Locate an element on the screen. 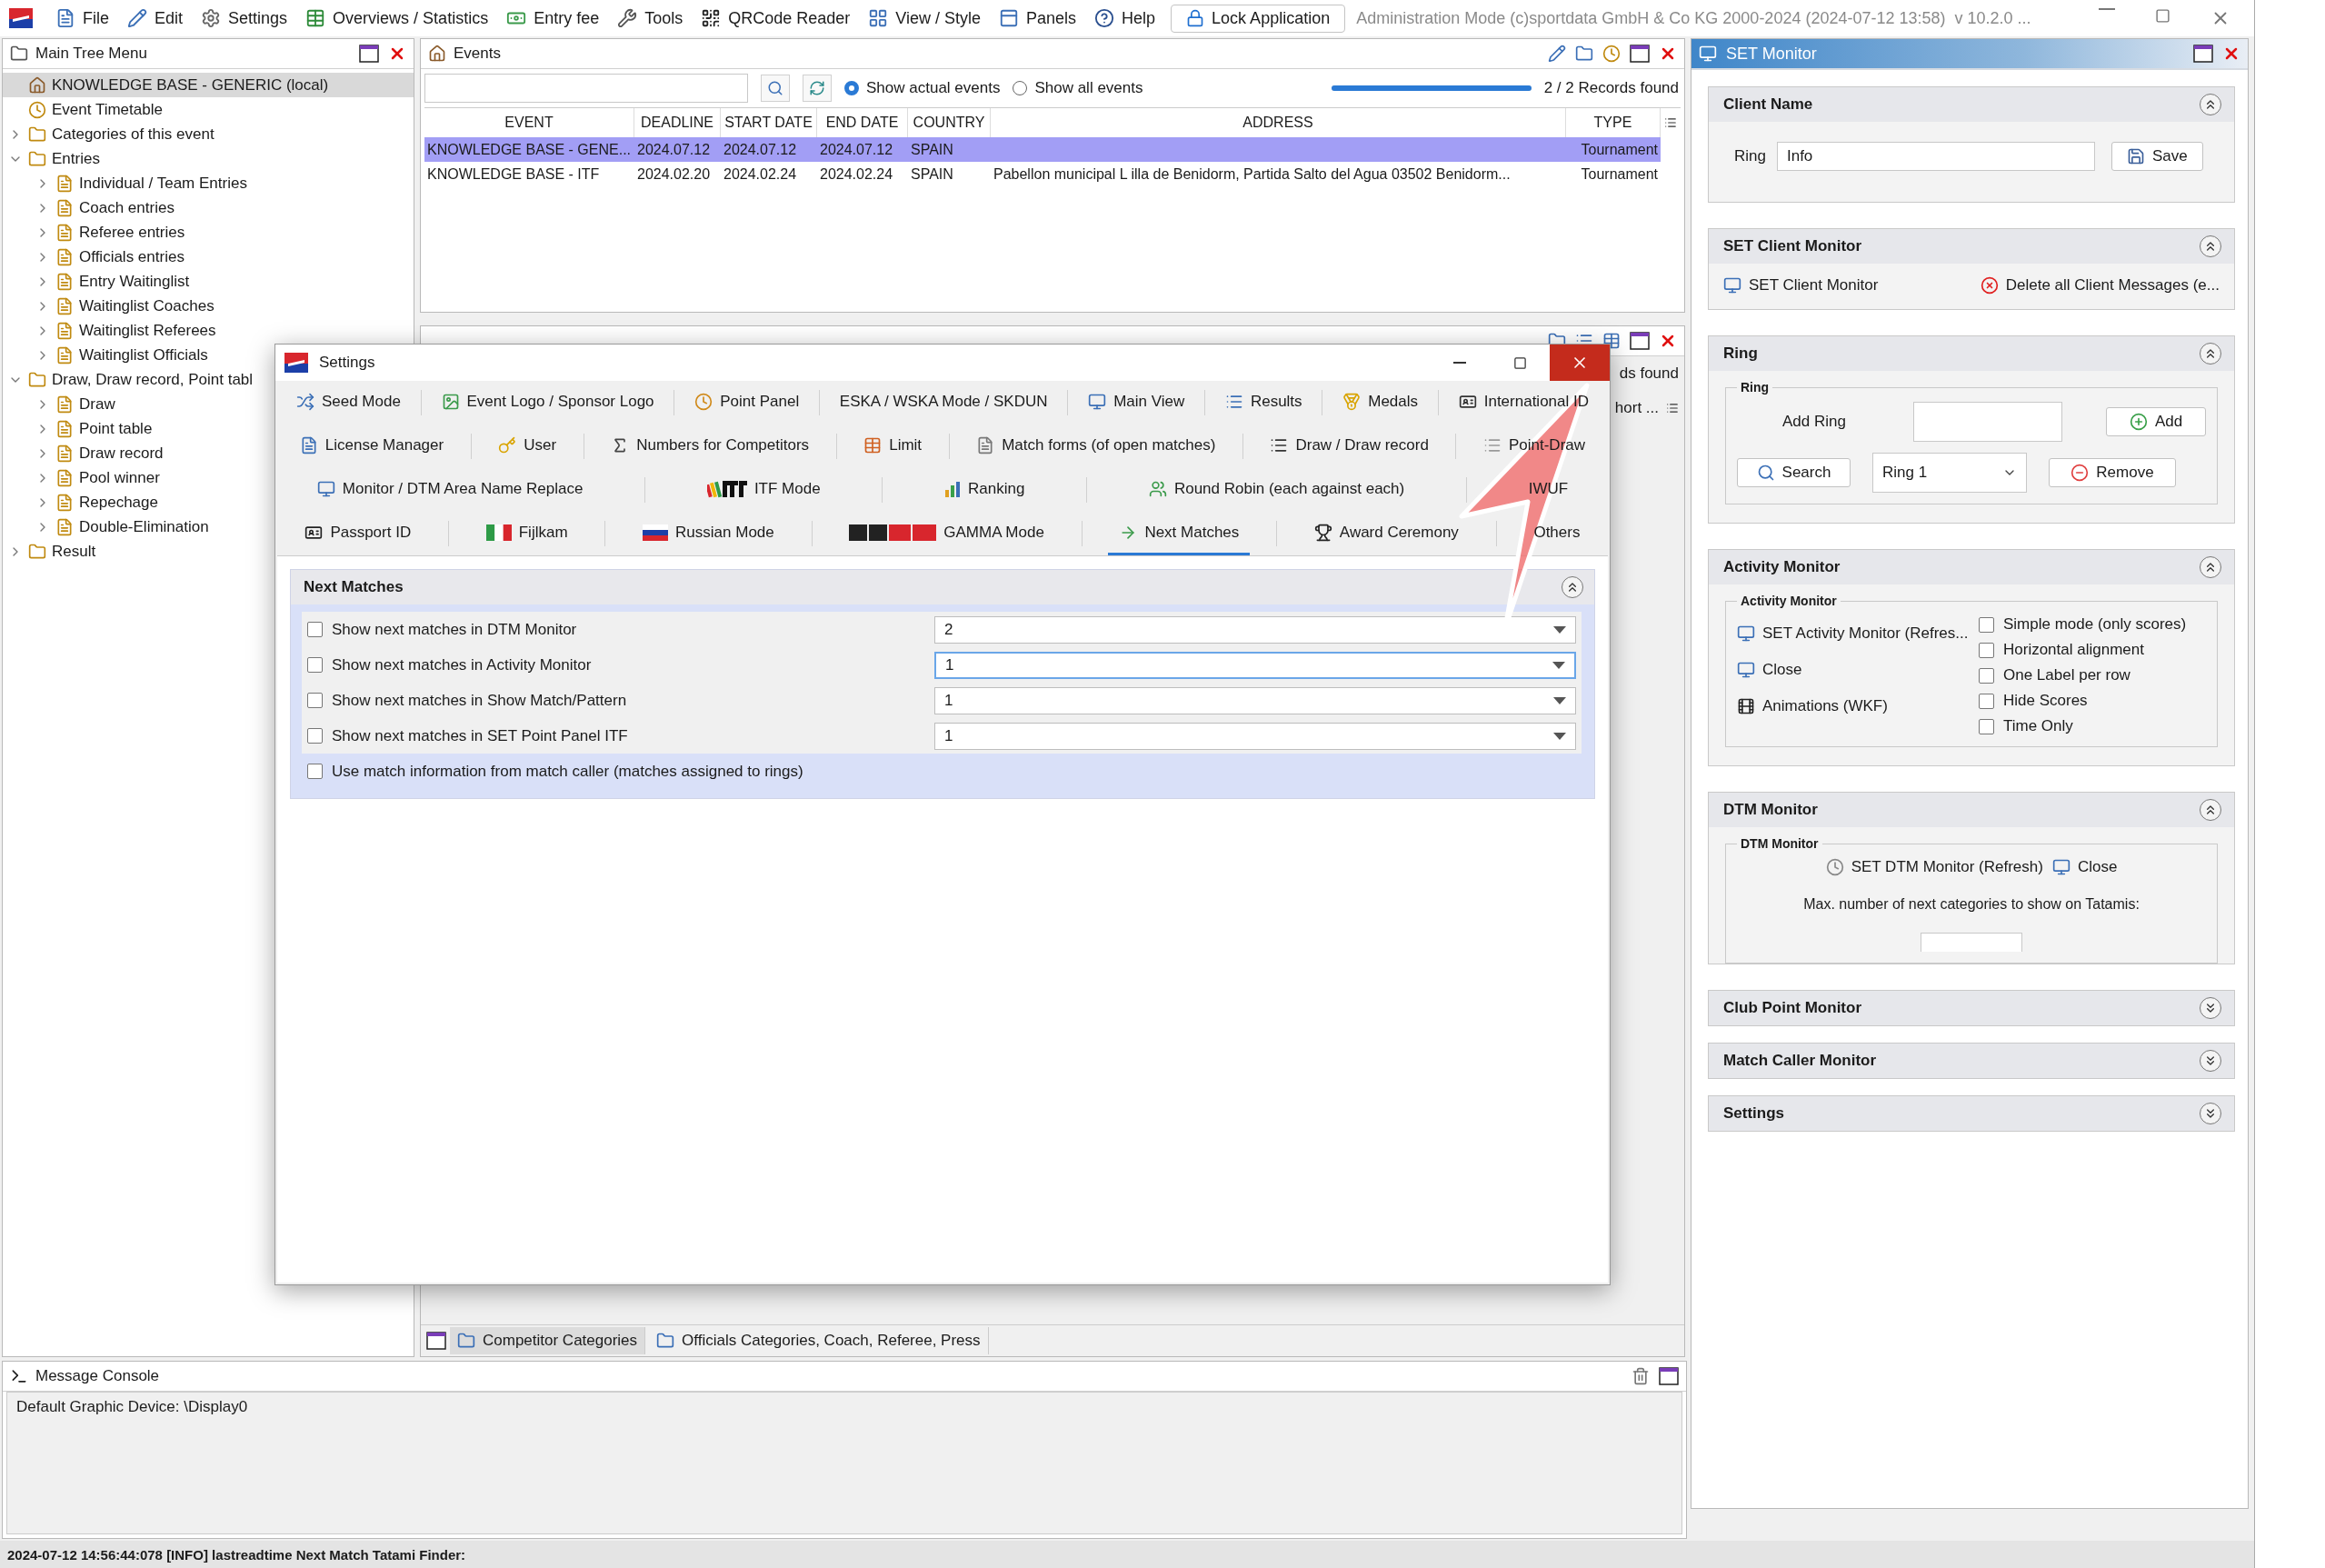 This screenshot has width=2325, height=1568. menu-item: Help is located at coordinates (1125, 19).